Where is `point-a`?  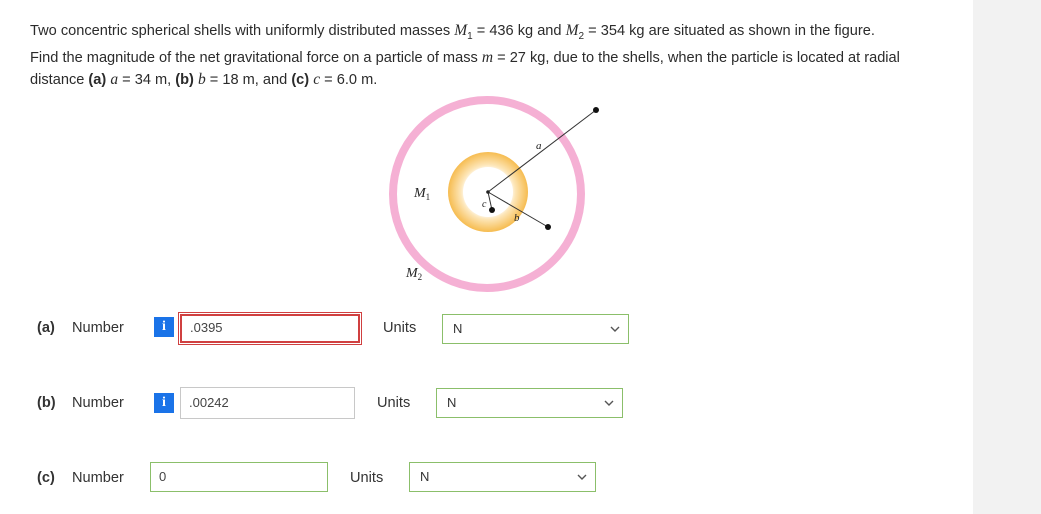
point-a is located at coordinates (596, 110).